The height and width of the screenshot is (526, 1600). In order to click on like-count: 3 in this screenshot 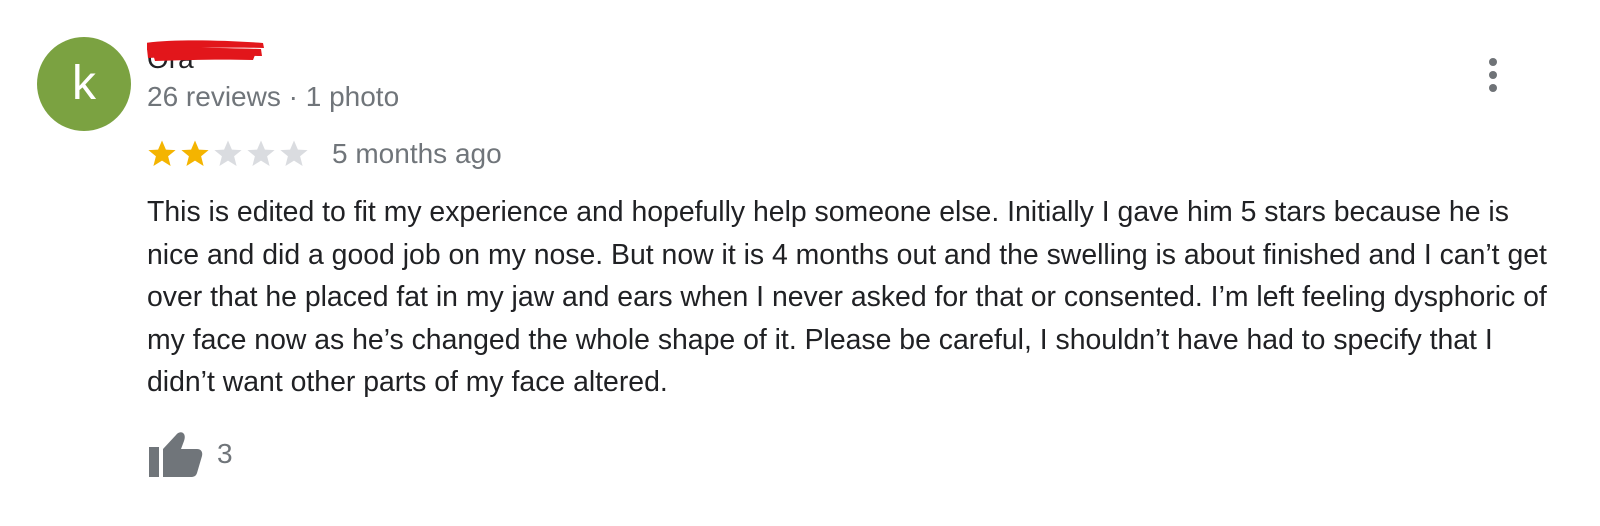, I will do `click(225, 453)`.